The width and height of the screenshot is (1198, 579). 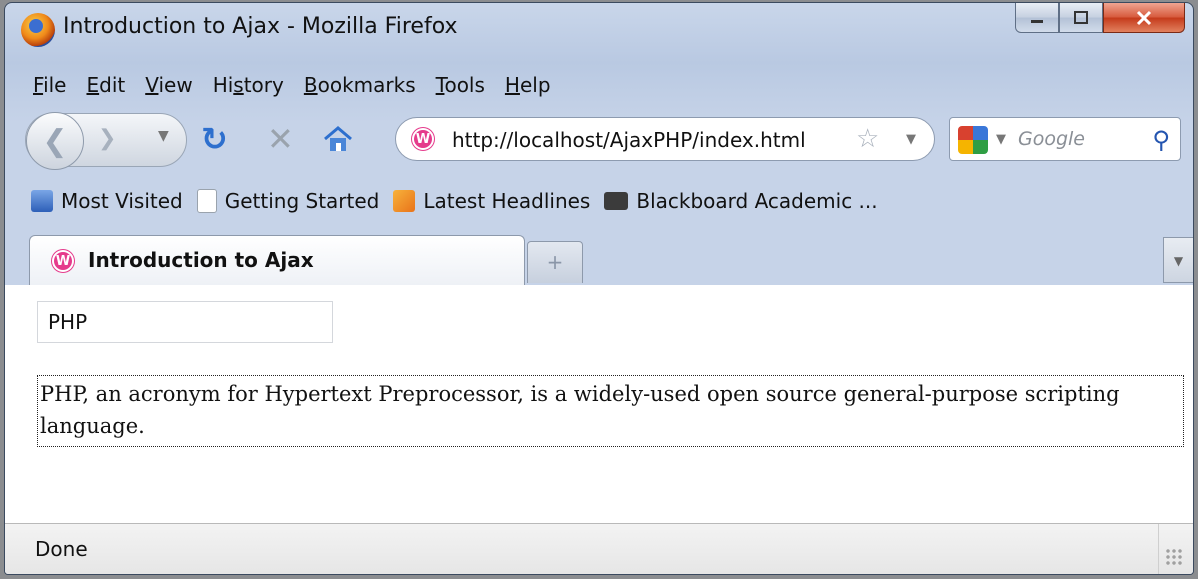 I want to click on stop-icon: ✕, so click(x=280, y=139).